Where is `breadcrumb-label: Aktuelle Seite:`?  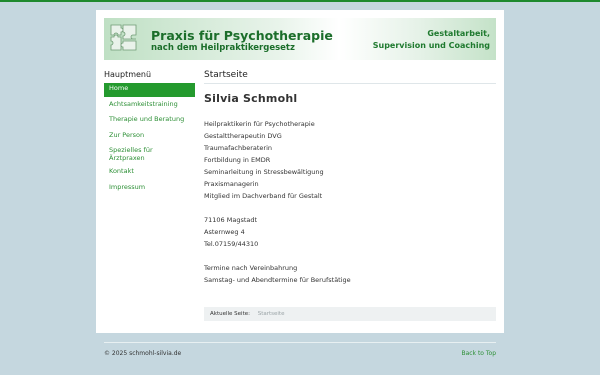
breadcrumb-label: Aktuelle Seite: is located at coordinates (230, 314).